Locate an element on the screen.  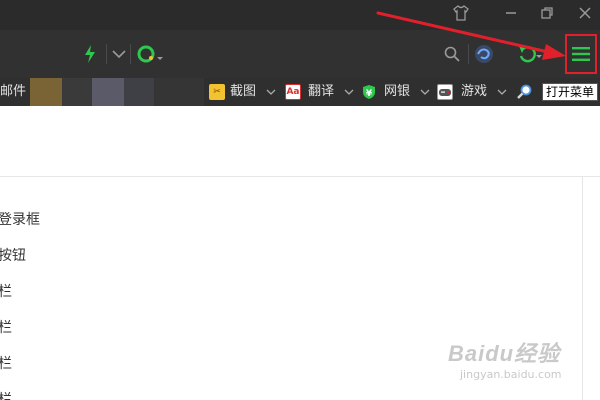
translate-icon: Aa is located at coordinates (293, 92).